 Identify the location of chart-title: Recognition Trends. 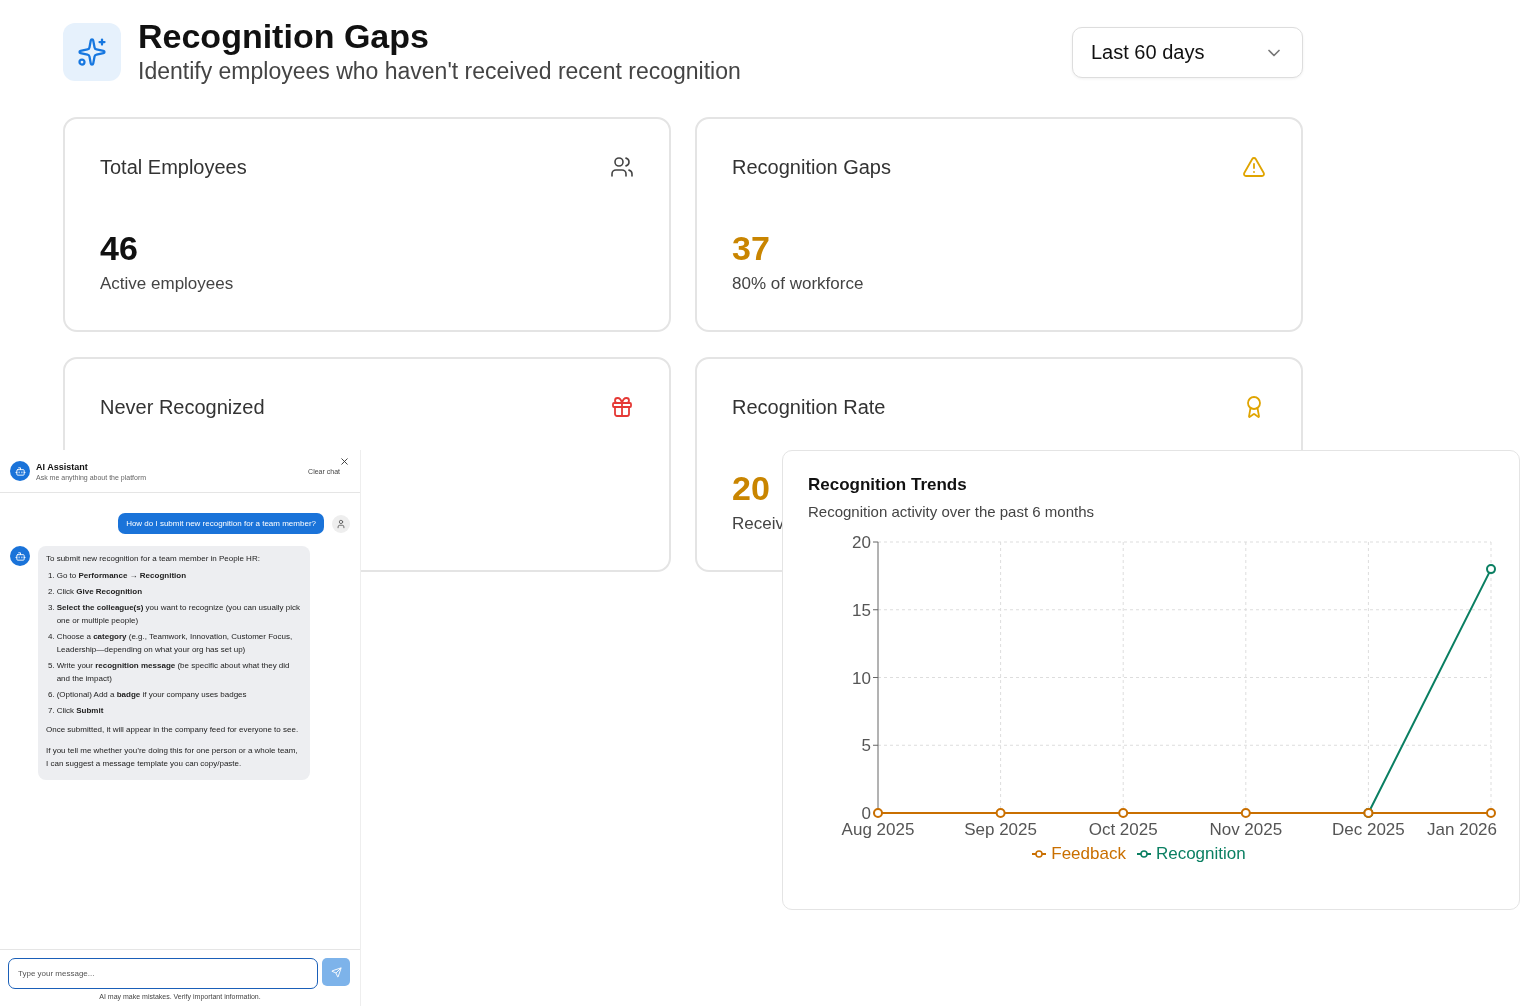
(888, 485).